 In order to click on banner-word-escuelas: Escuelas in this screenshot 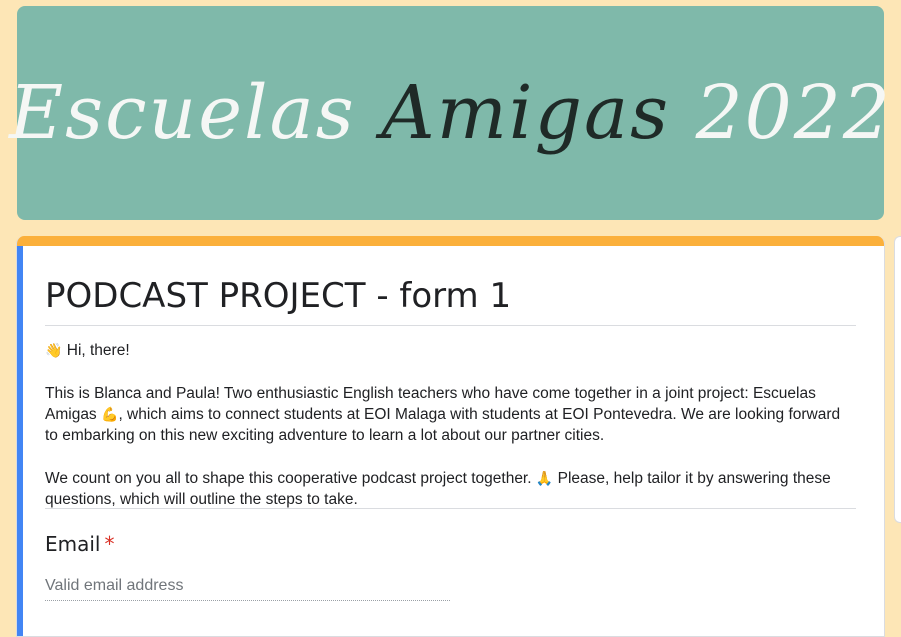, I will do `click(182, 113)`.